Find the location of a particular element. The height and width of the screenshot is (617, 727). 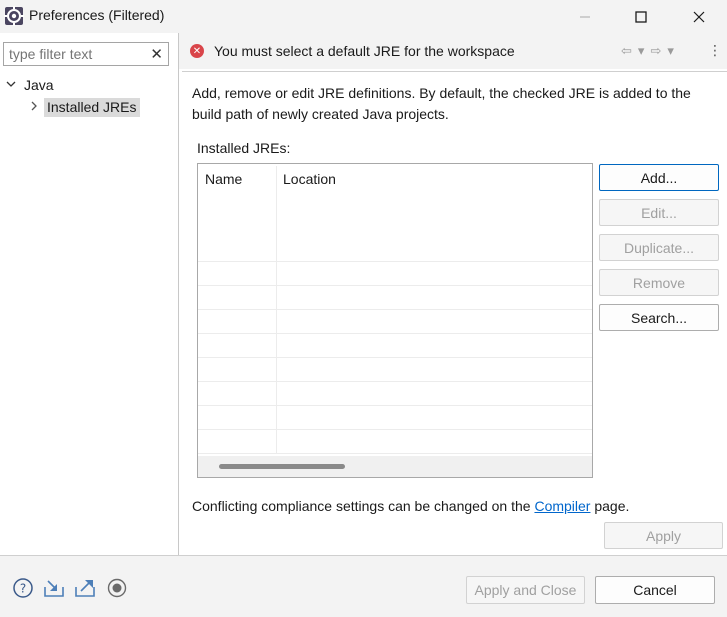

help-icon: ? is located at coordinates (23, 588).